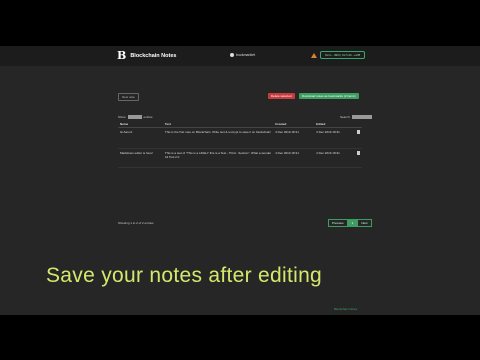 The height and width of the screenshot is (360, 480). Describe the element at coordinates (246, 55) in the screenshot. I see `bookmarklet-label: bookmarklet` at that location.